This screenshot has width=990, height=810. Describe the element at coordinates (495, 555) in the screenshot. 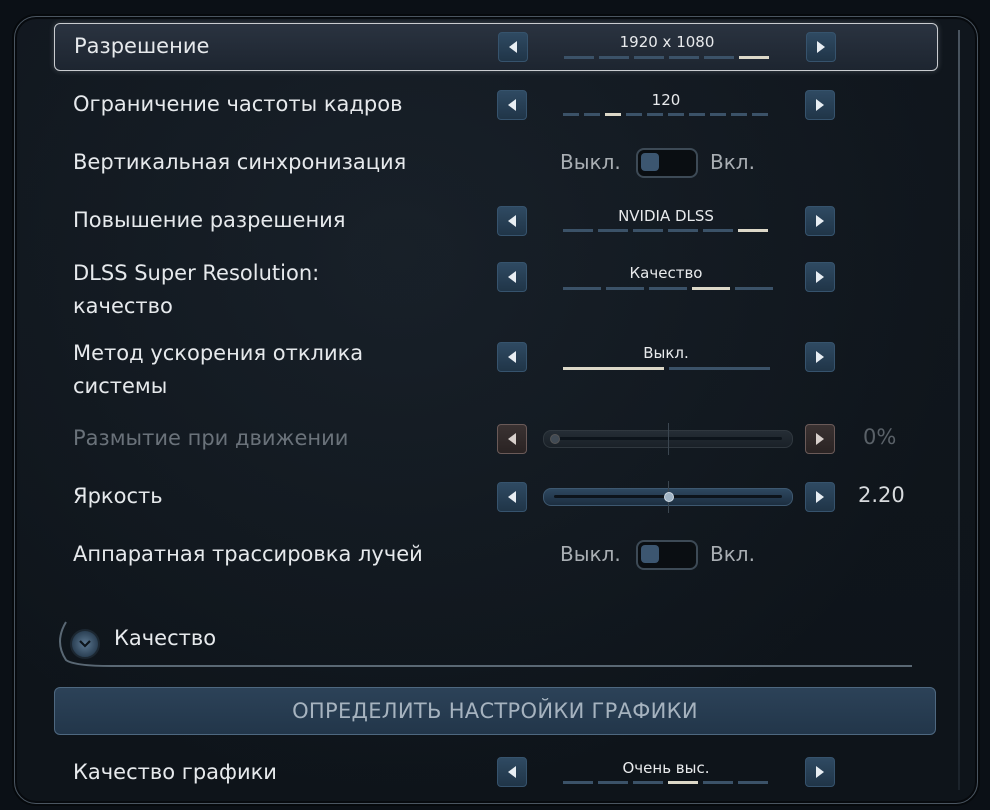

I see `row-ray-tracing: Аппаратная трассировка лучей Выкл. Вкл.` at that location.